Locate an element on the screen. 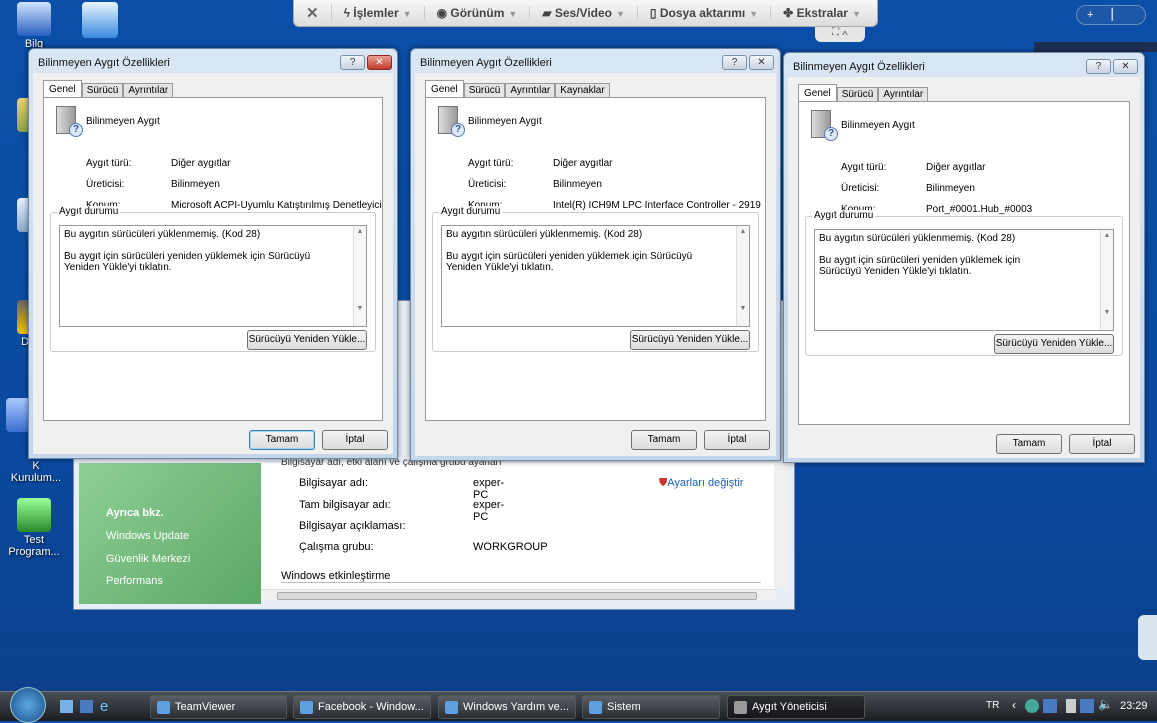  internet-explorer-icon: e is located at coordinates (104, 706).